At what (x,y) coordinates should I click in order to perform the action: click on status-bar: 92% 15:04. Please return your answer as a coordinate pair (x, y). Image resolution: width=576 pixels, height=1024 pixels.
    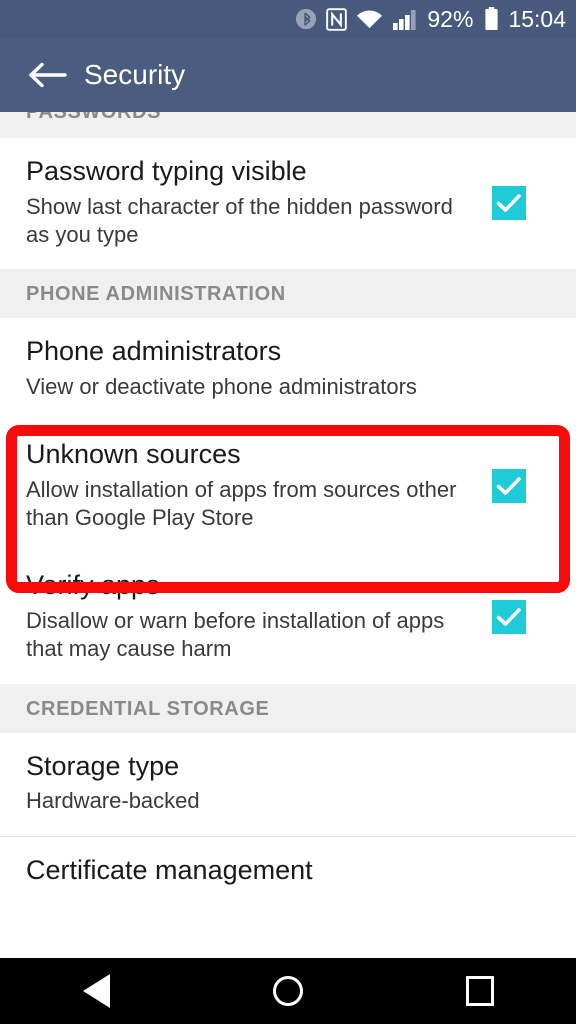
    Looking at the image, I should click on (288, 19).